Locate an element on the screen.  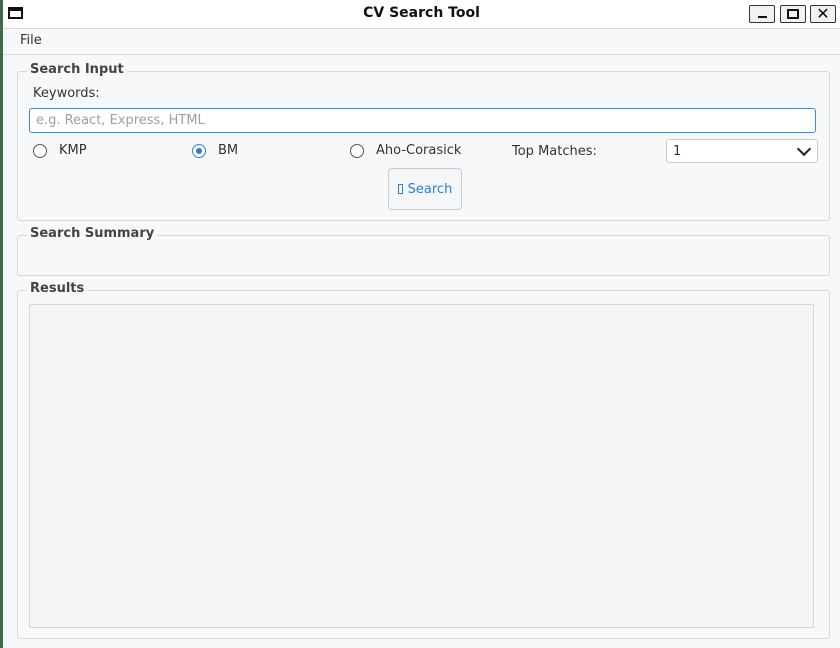
minimize-button is located at coordinates (762, 14).